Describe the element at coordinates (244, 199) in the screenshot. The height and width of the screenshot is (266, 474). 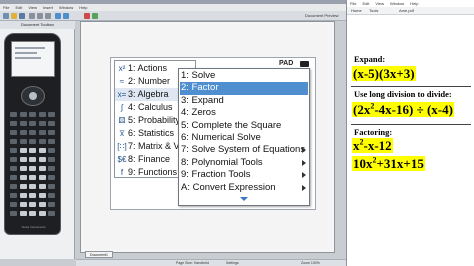
I see `scroll-down-icon` at that location.